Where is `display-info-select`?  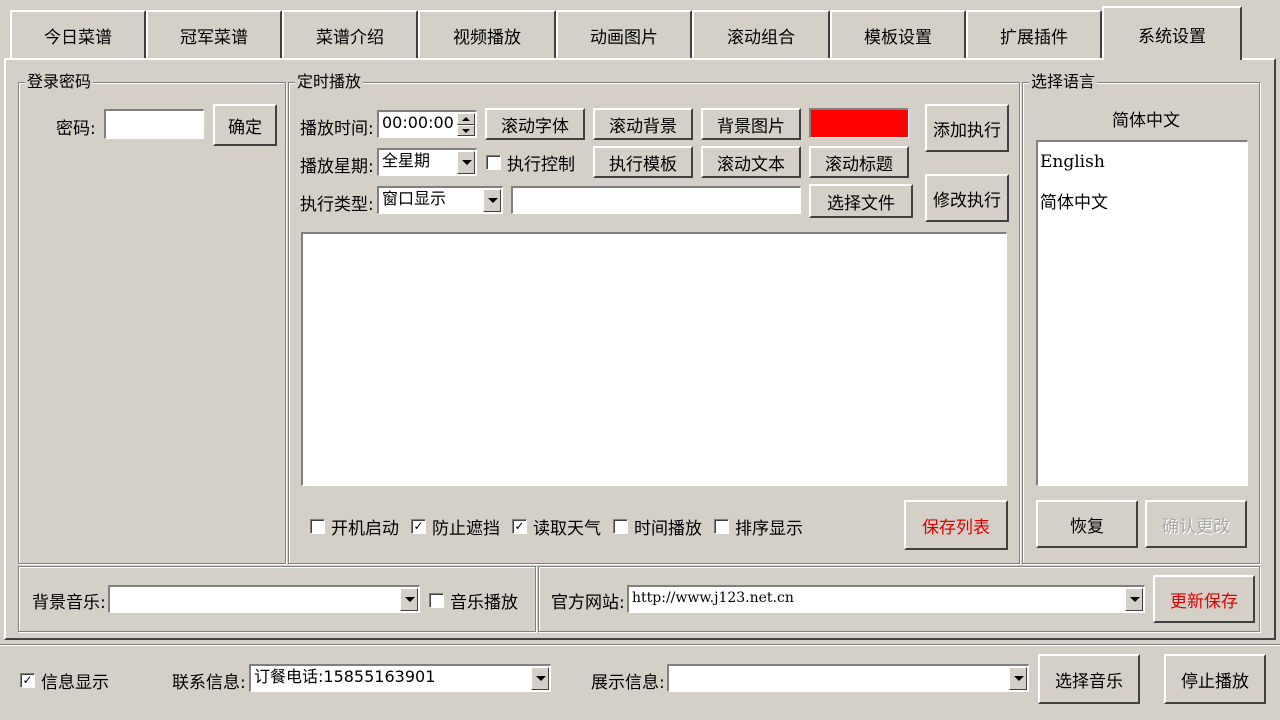 display-info-select is located at coordinates (848, 678).